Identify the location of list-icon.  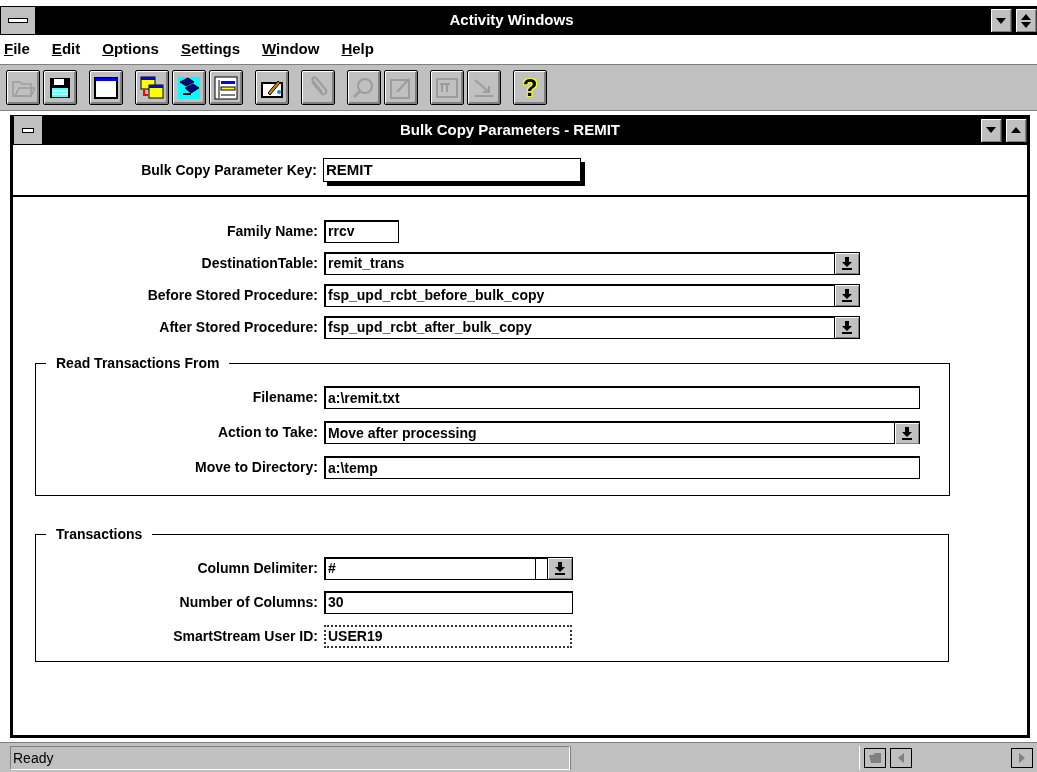
(226, 87).